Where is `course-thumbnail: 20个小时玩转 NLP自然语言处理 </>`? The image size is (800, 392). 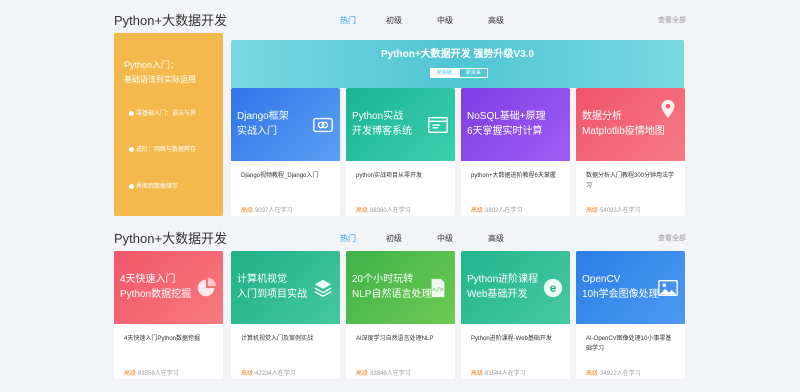 course-thumbnail: 20个小时玩转 NLP自然语言处理 </> is located at coordinates (400, 287).